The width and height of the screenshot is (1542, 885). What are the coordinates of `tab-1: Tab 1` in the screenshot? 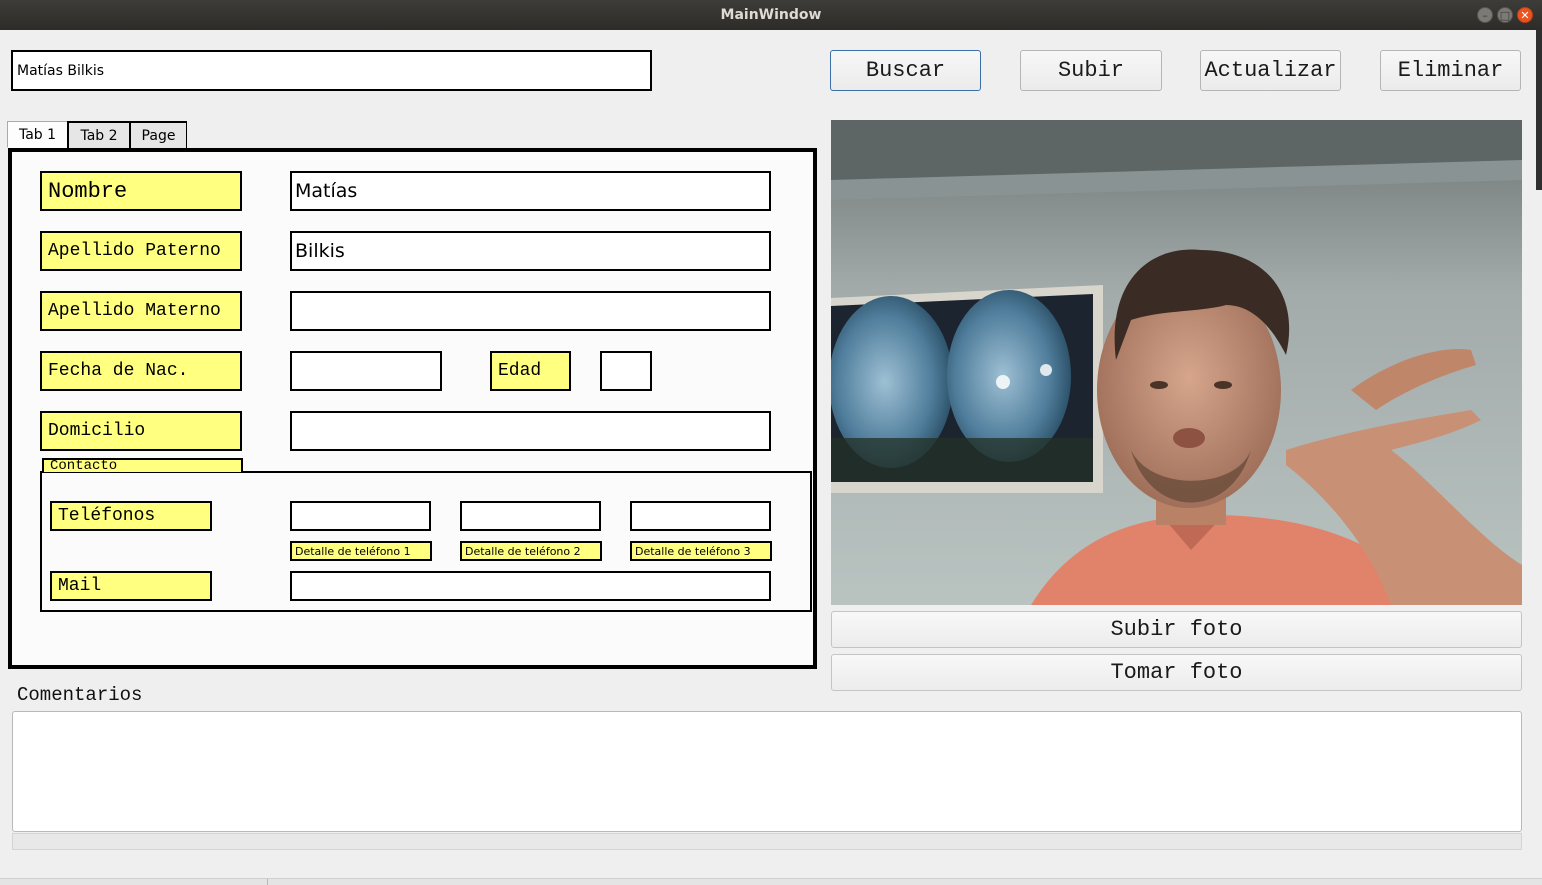 It's located at (37, 134).